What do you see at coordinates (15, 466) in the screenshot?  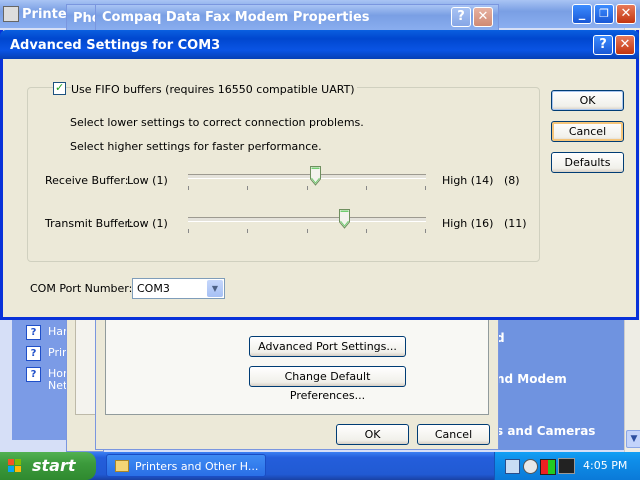 I see `windows-logo-icon` at bounding box center [15, 466].